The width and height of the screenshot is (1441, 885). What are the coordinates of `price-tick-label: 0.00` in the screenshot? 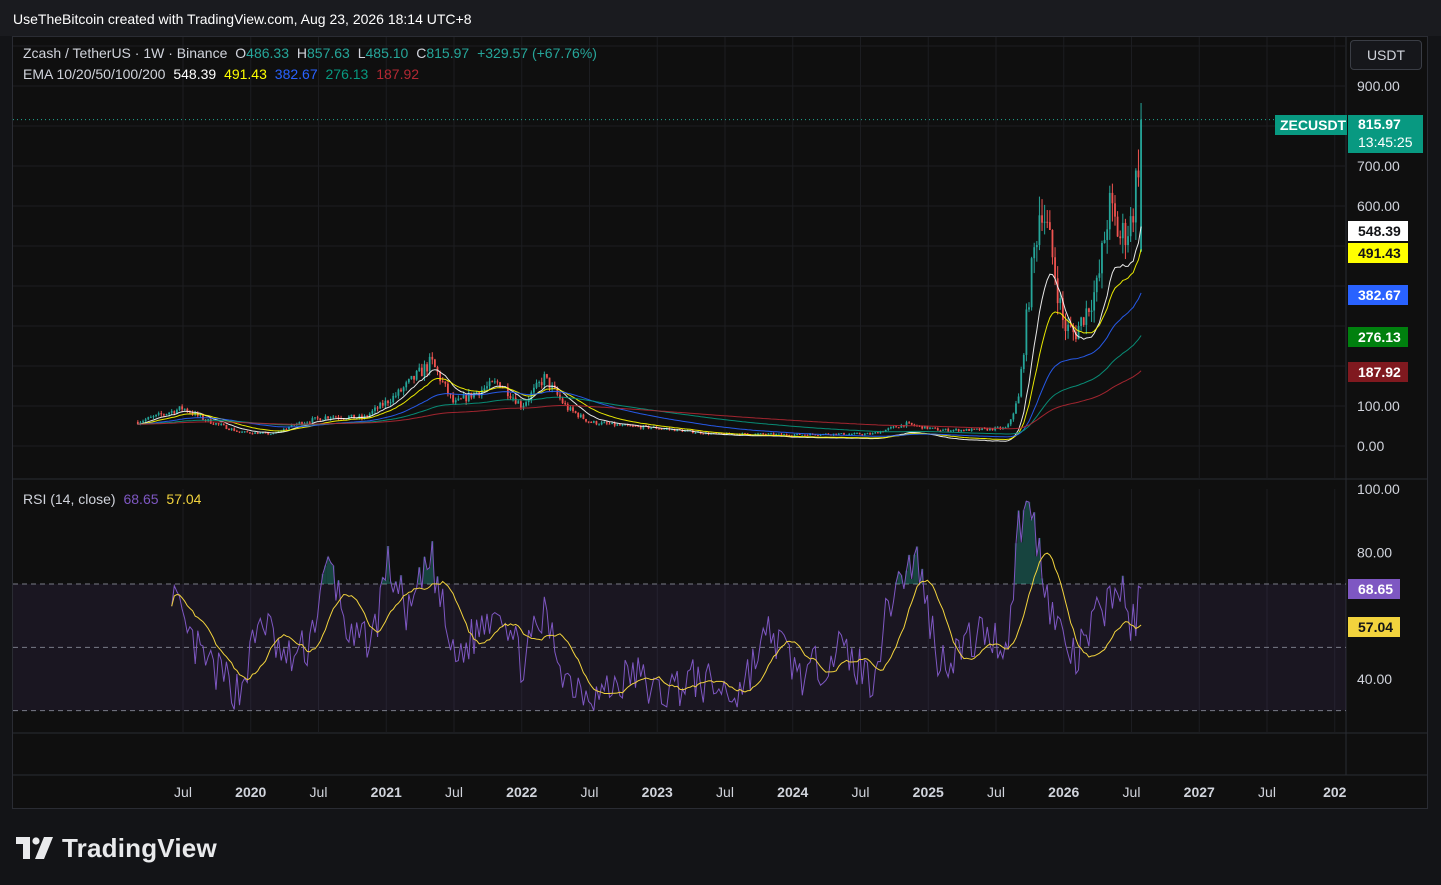 It's located at (1370, 446).